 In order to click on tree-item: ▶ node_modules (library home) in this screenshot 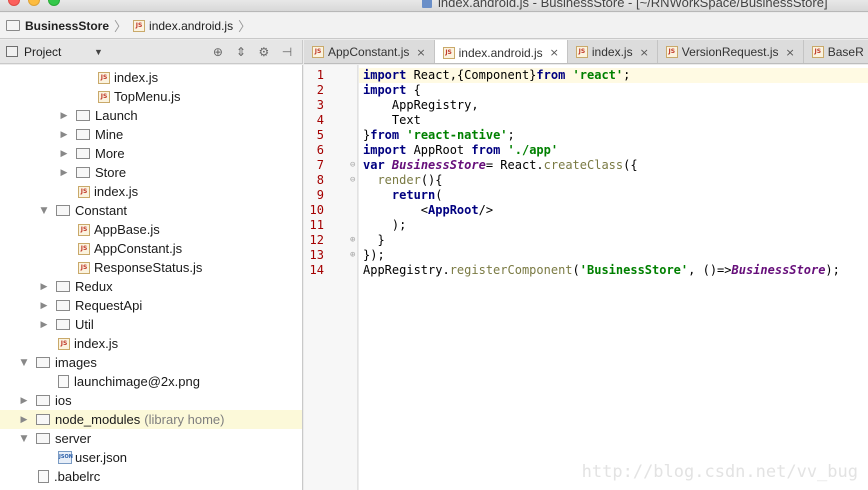, I will do `click(151, 419)`.